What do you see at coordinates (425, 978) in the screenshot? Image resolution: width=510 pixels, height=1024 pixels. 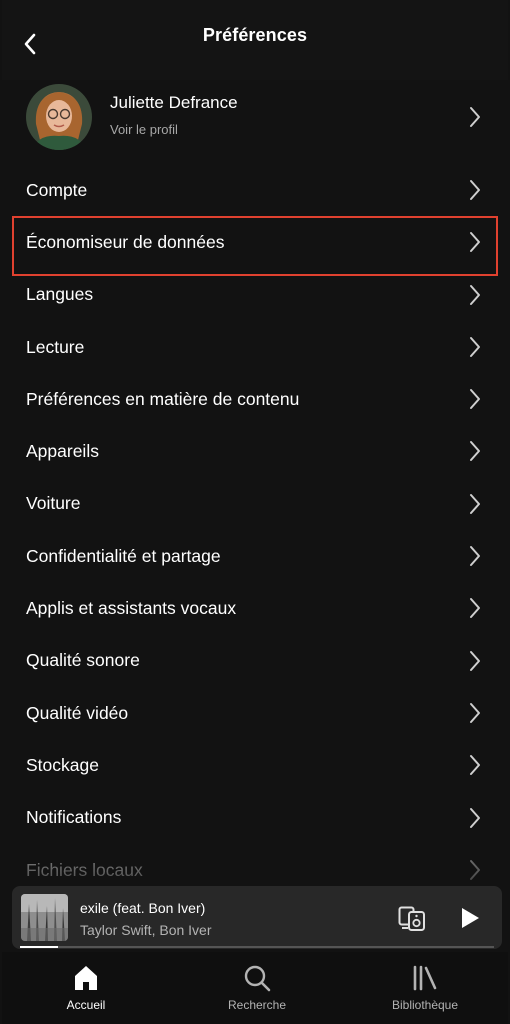 I see `library-icon` at bounding box center [425, 978].